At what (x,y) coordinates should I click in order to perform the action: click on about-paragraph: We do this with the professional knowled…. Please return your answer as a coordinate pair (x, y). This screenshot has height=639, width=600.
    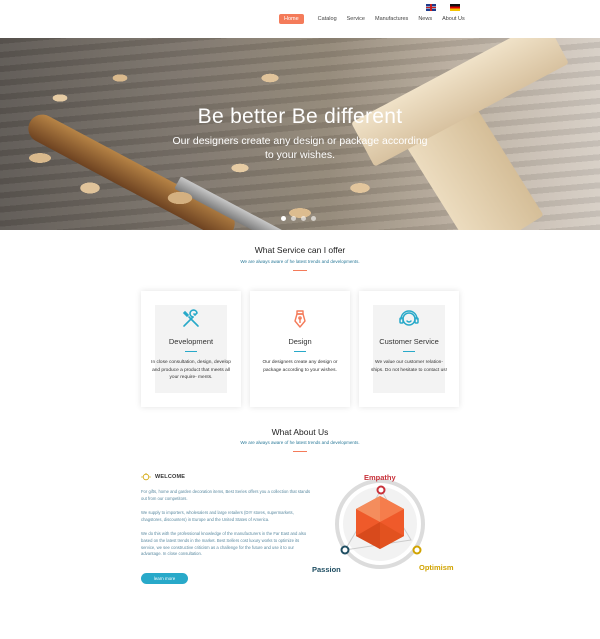
    Looking at the image, I should click on (224, 544).